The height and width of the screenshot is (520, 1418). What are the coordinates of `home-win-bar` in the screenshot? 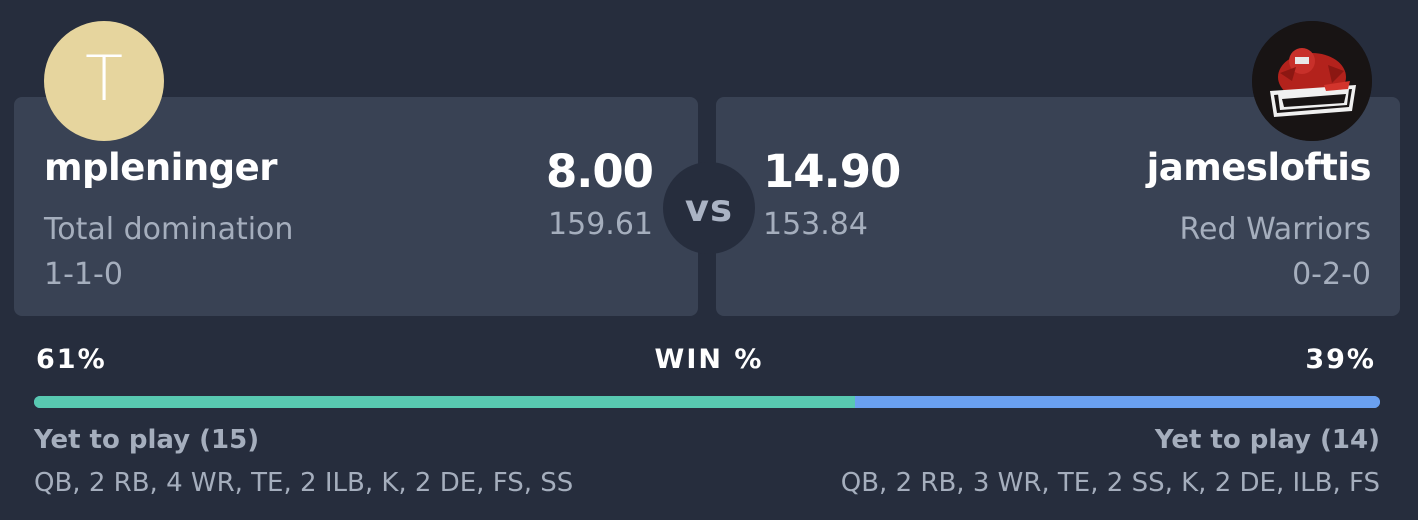 It's located at (445, 402).